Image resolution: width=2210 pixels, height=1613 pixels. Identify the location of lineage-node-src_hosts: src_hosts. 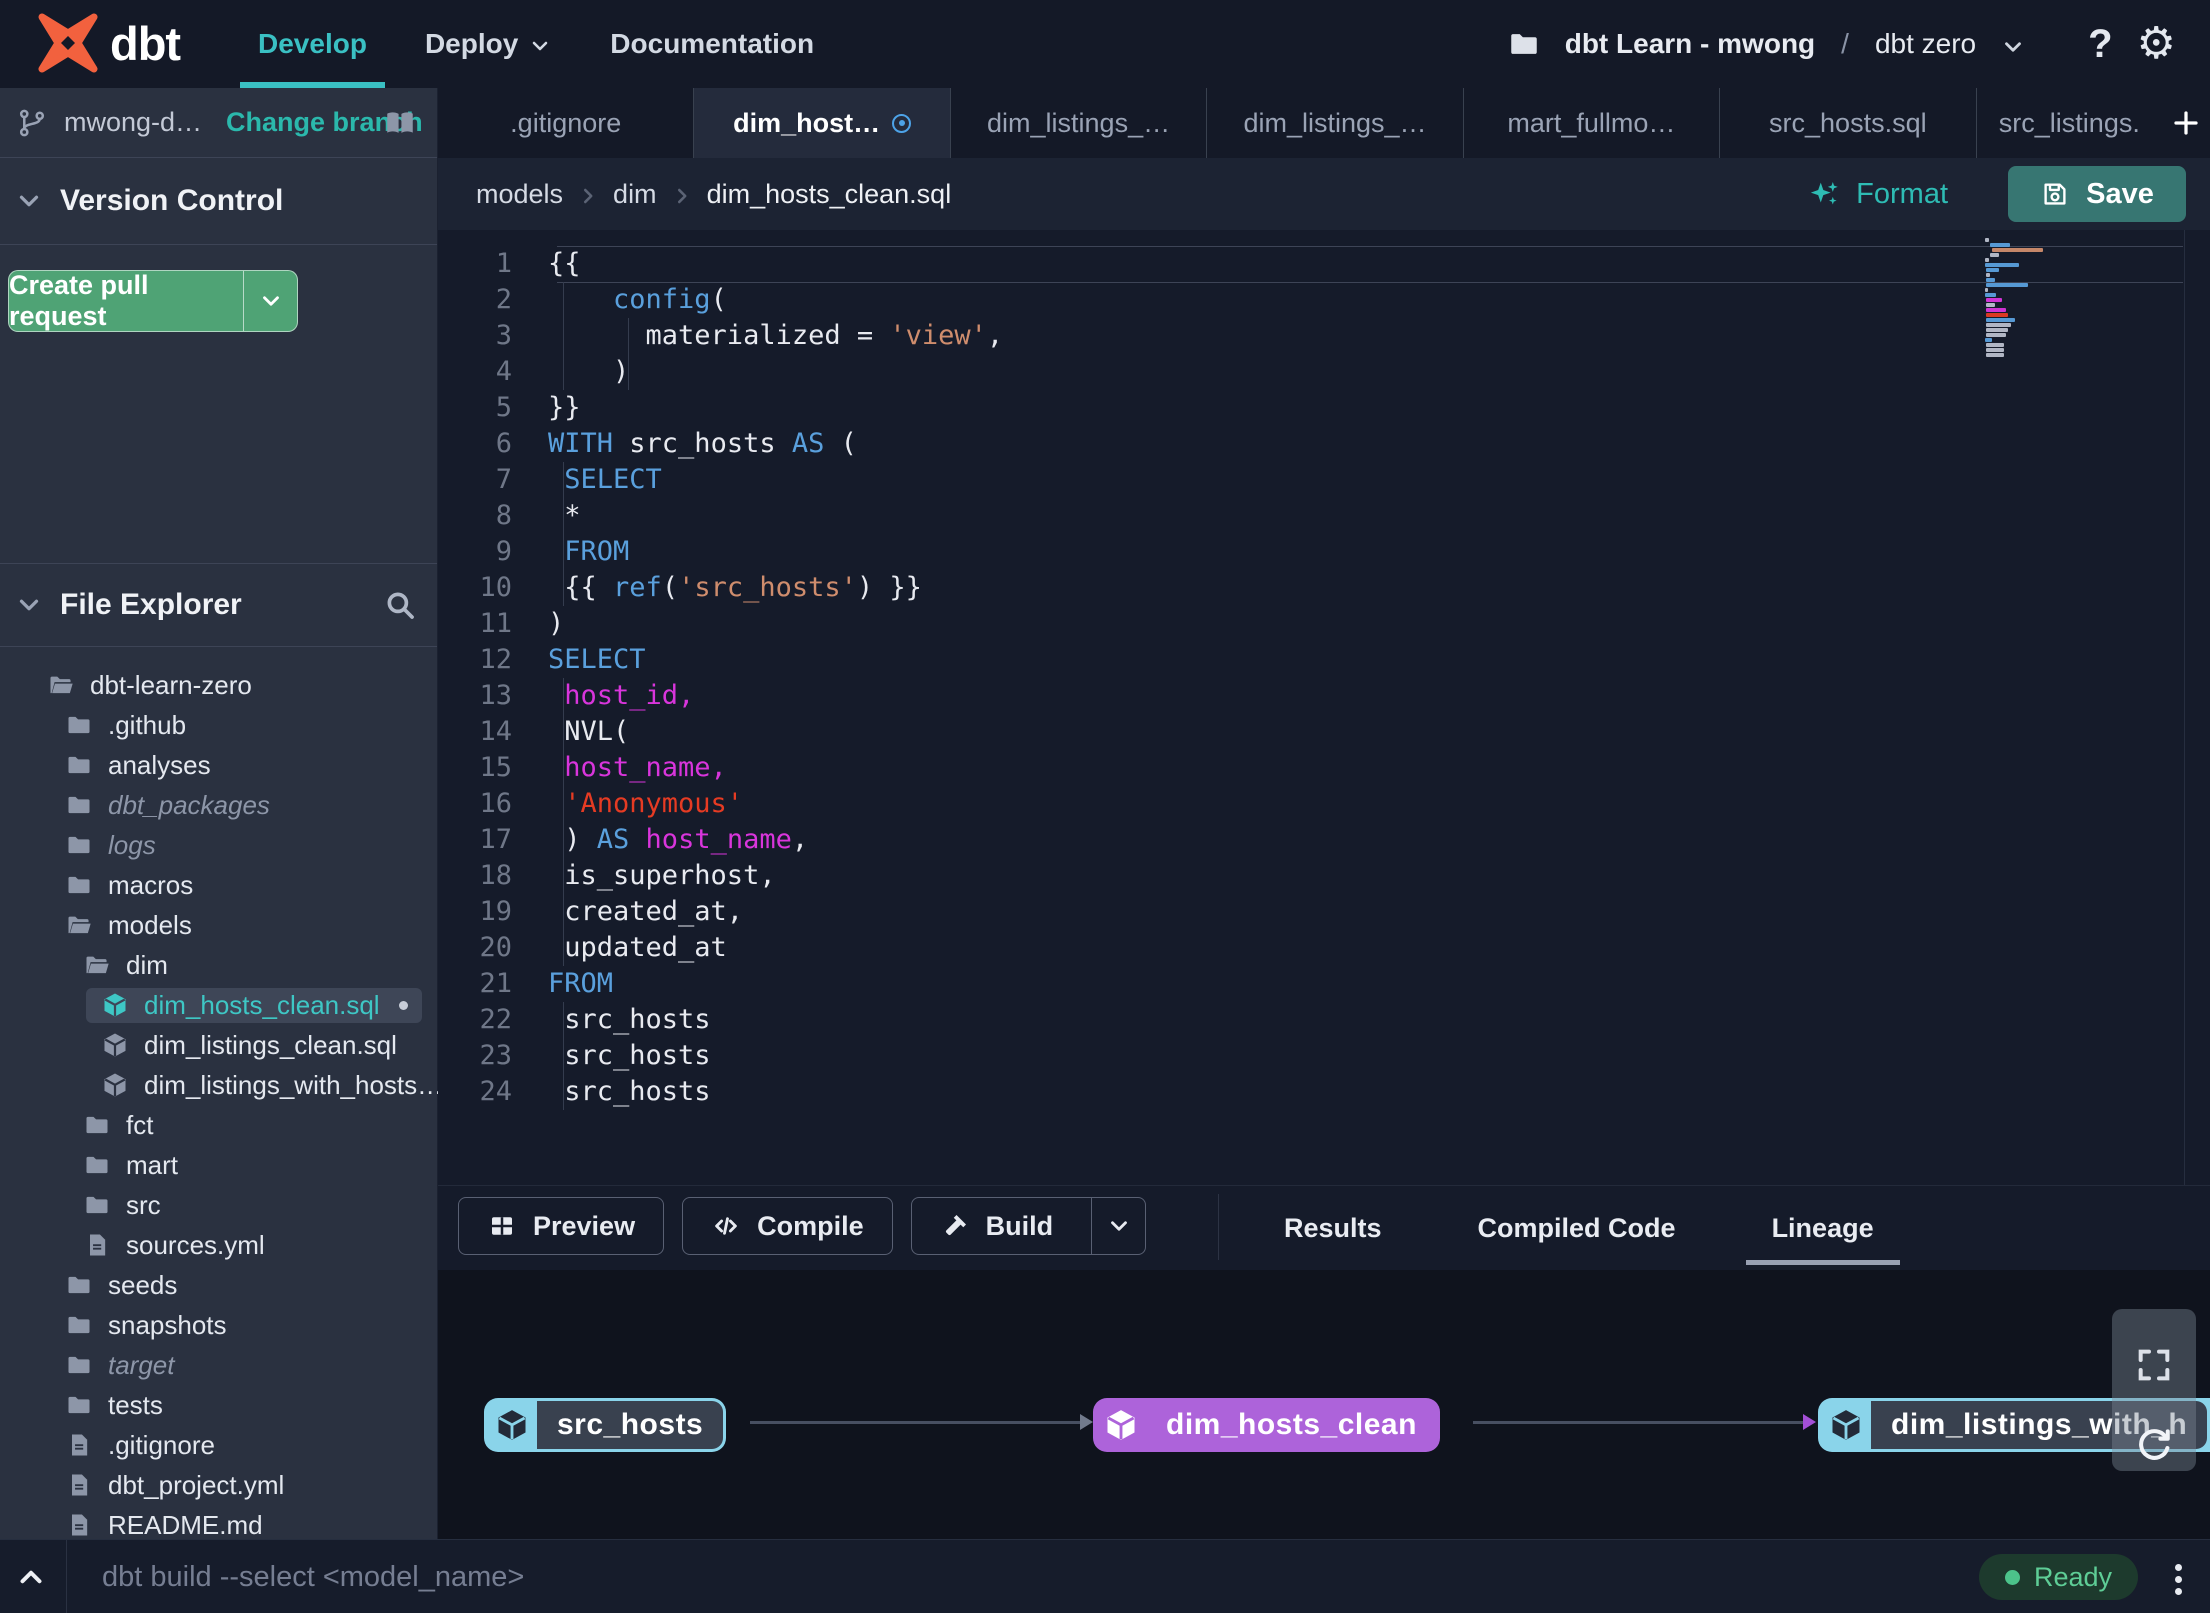
(605, 1425).